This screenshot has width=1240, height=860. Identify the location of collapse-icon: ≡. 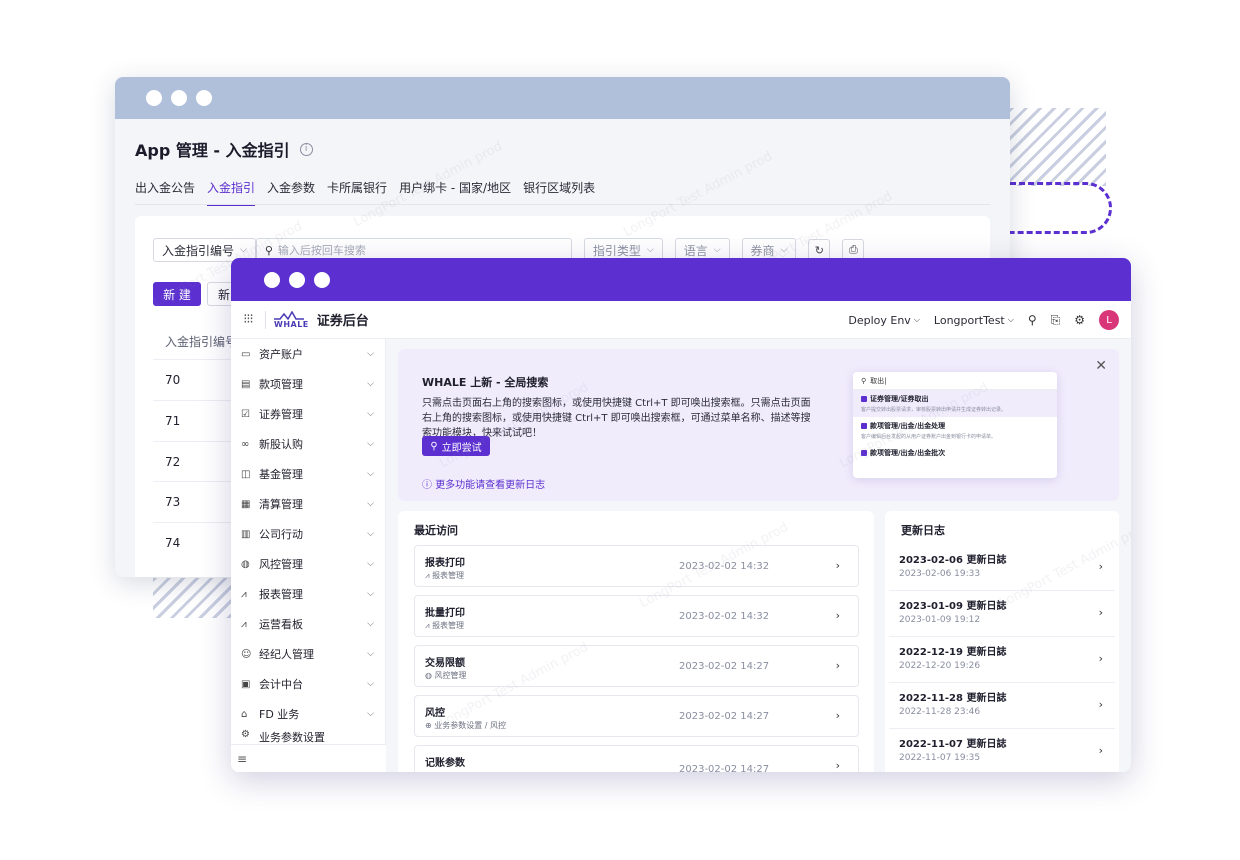
(242, 758).